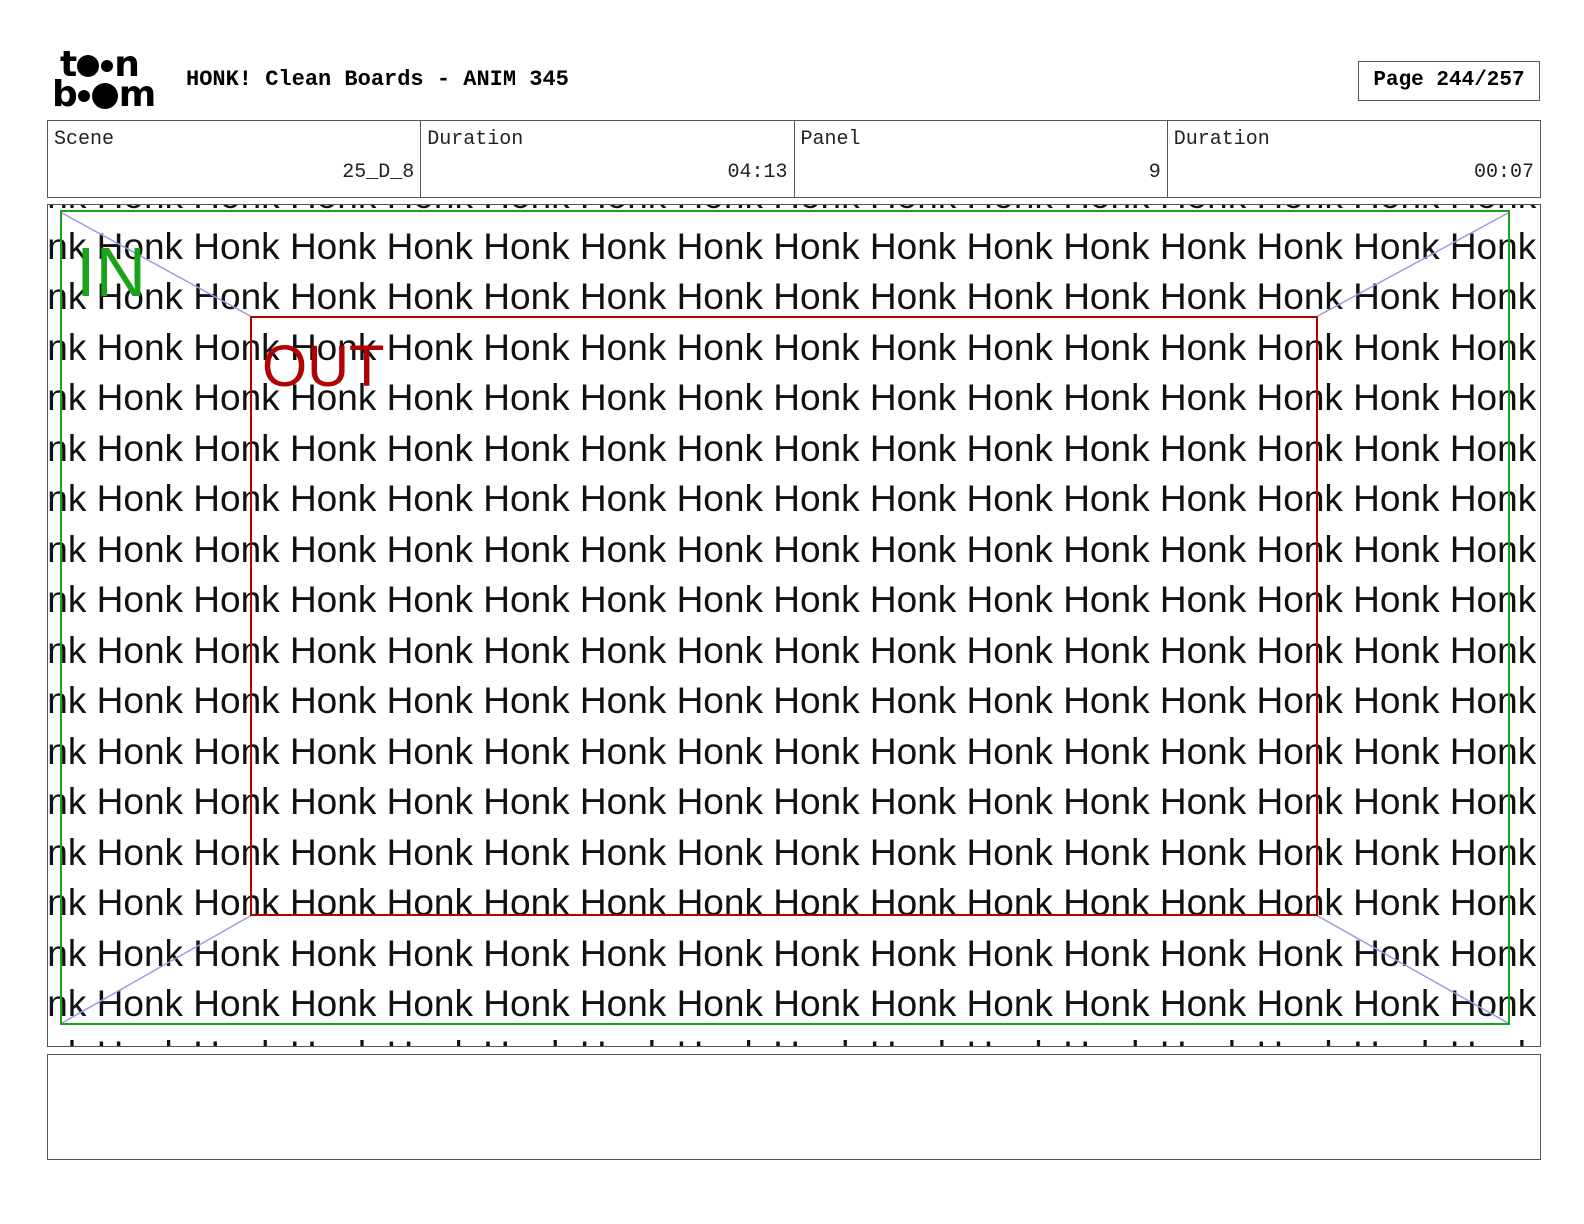 This screenshot has height=1224, width=1584. I want to click on panel-duration-cell: Duration 00:07, so click(1354, 159).